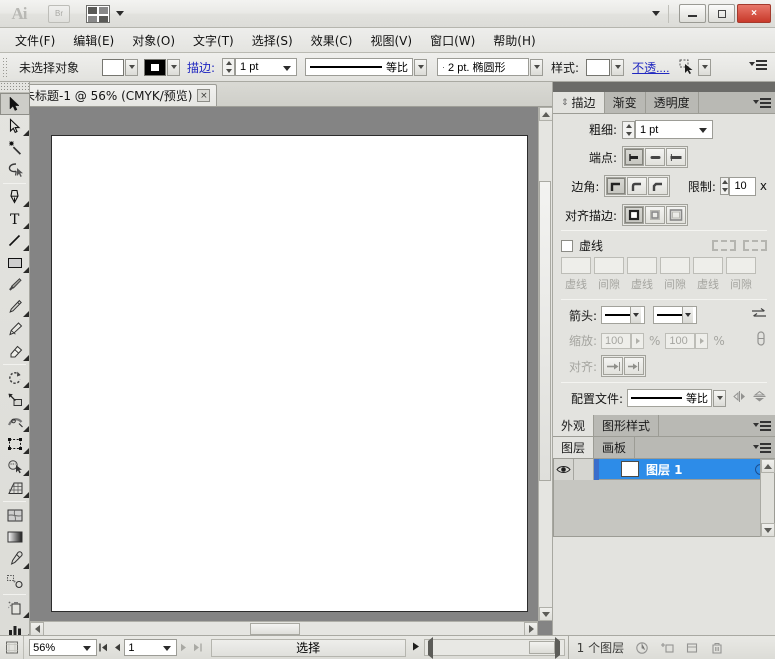 The width and height of the screenshot is (775, 659). Describe the element at coordinates (759, 315) in the screenshot. I see `swap-arrowheads-icon` at that location.